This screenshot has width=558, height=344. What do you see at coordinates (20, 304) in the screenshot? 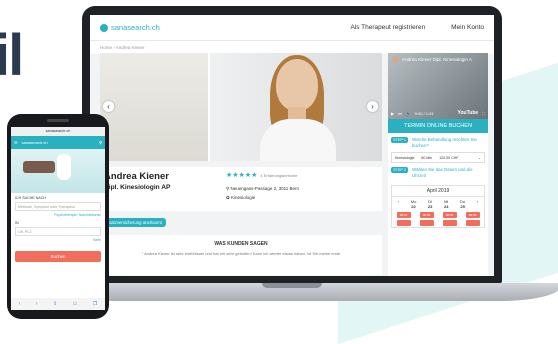
I see `back-icon: ‹` at bounding box center [20, 304].